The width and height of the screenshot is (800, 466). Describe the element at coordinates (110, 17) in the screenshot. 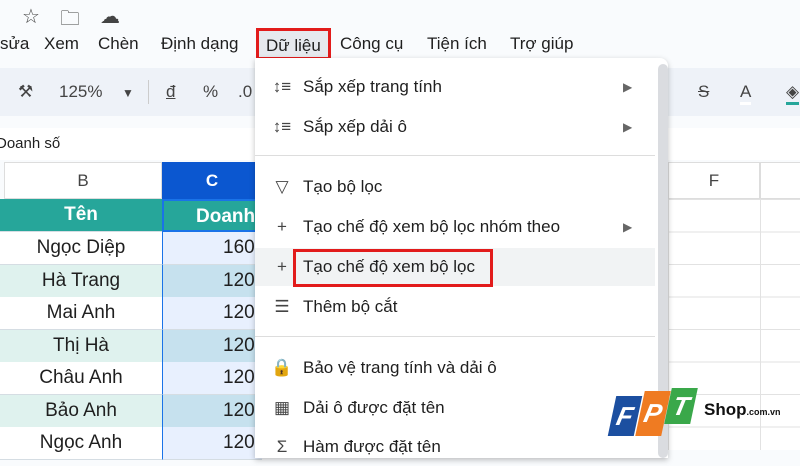

I see `cloud-saved-icon: ☁` at that location.